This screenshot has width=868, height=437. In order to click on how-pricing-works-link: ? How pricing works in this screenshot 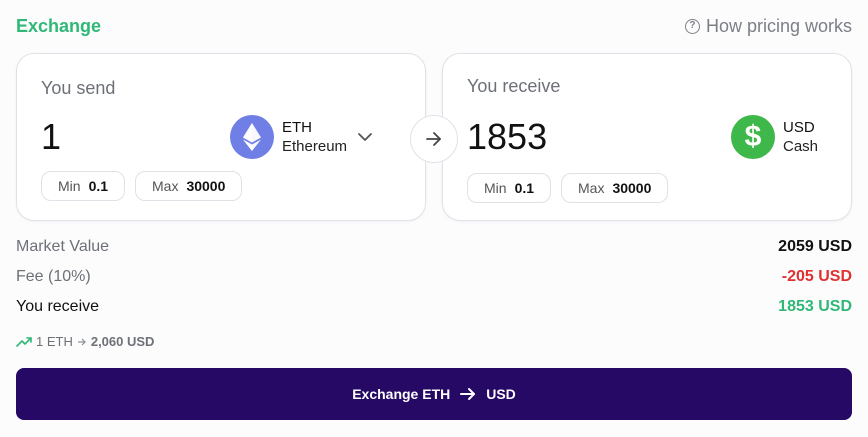, I will do `click(768, 26)`.